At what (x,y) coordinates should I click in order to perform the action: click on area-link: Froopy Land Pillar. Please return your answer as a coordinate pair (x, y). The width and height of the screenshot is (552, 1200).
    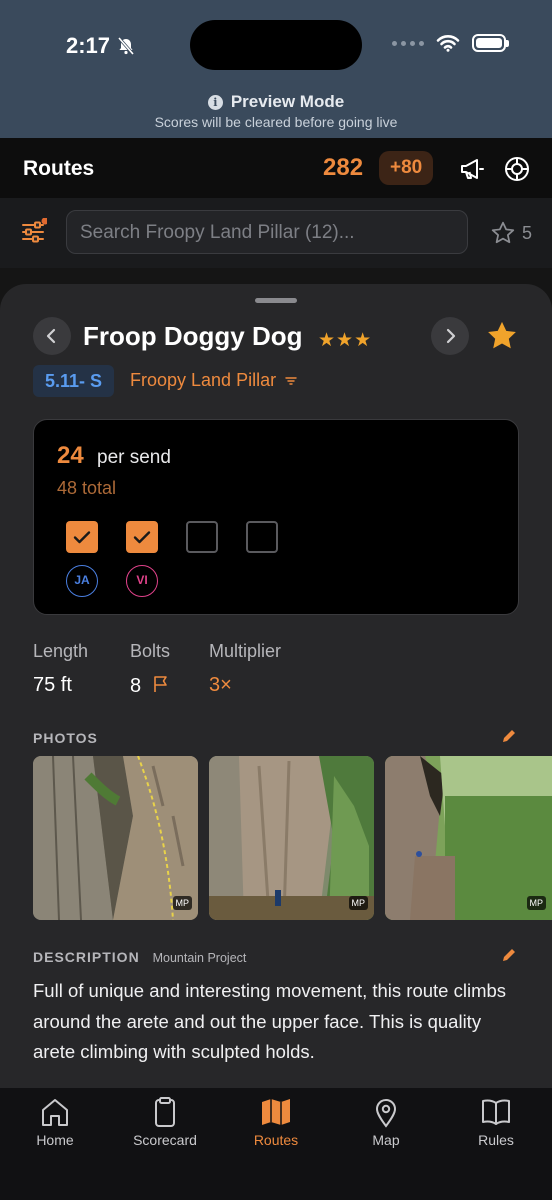
    Looking at the image, I should click on (213, 380).